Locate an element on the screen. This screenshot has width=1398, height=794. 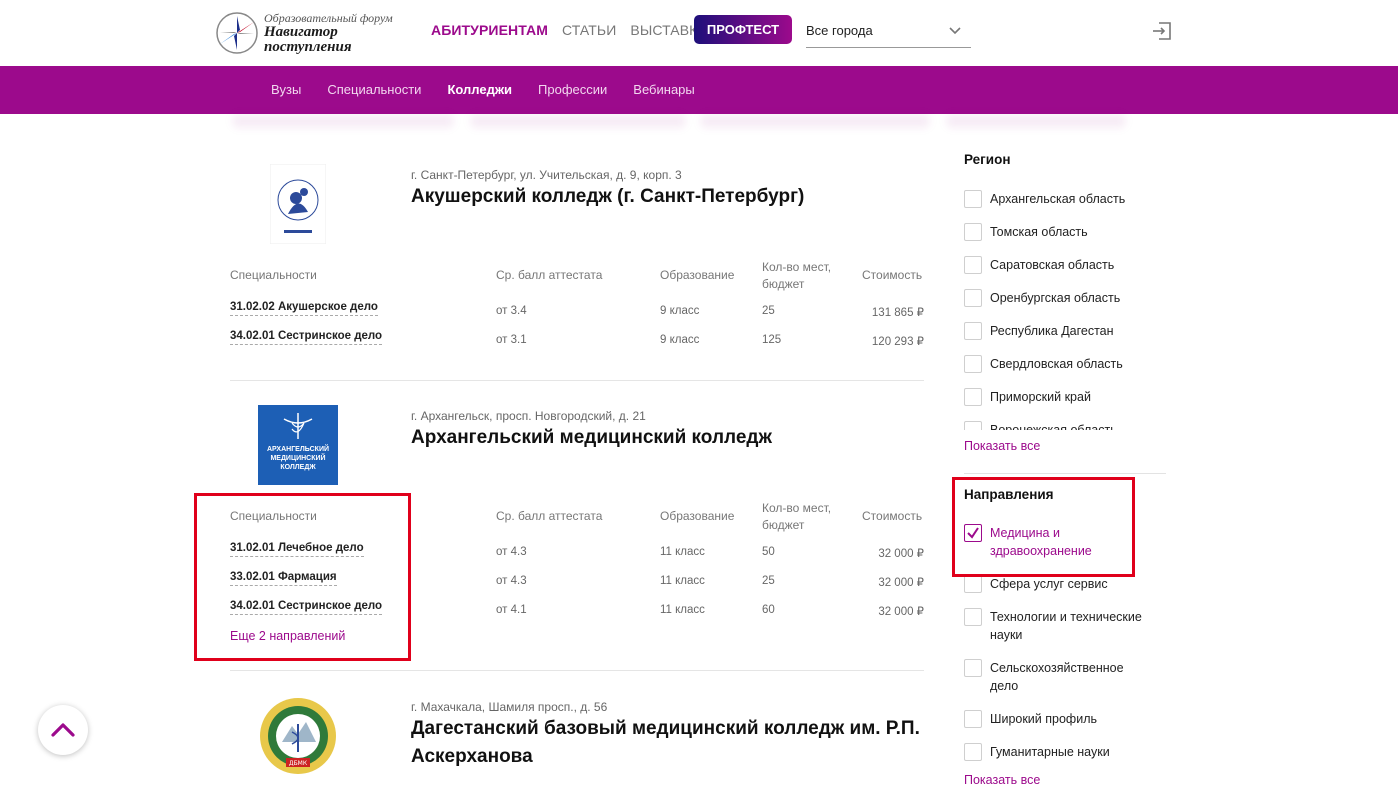
direction-option-label: Сфера услуг сервис is located at coordinates (1049, 584).